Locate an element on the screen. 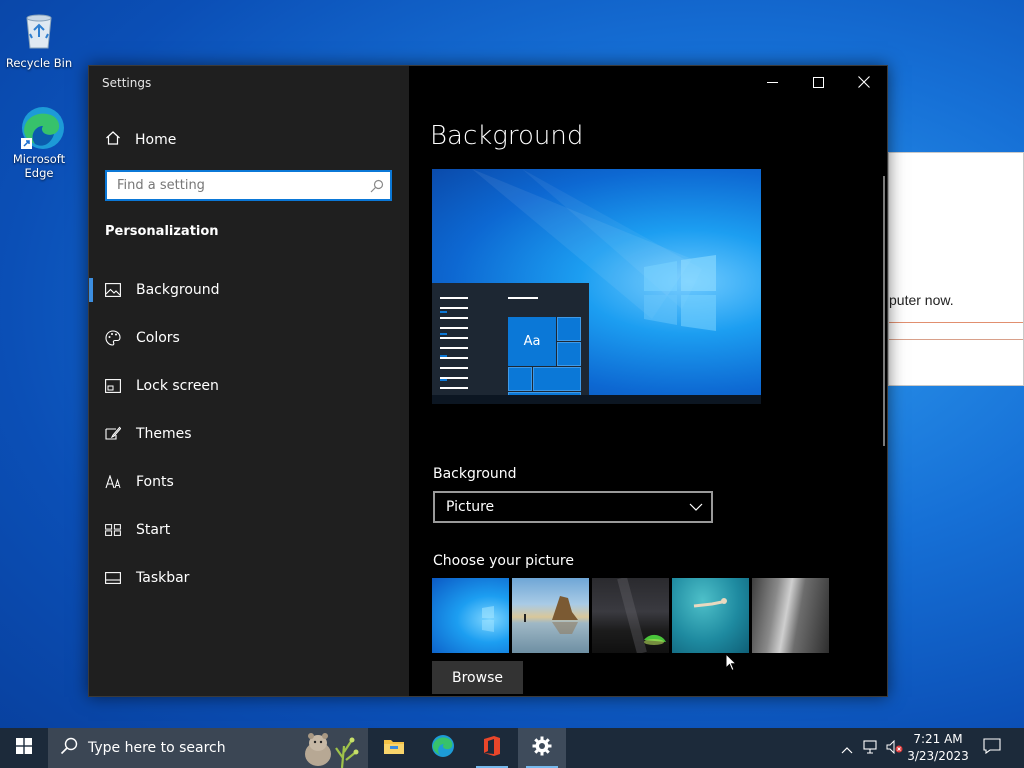  picture-icon is located at coordinates (113, 290).